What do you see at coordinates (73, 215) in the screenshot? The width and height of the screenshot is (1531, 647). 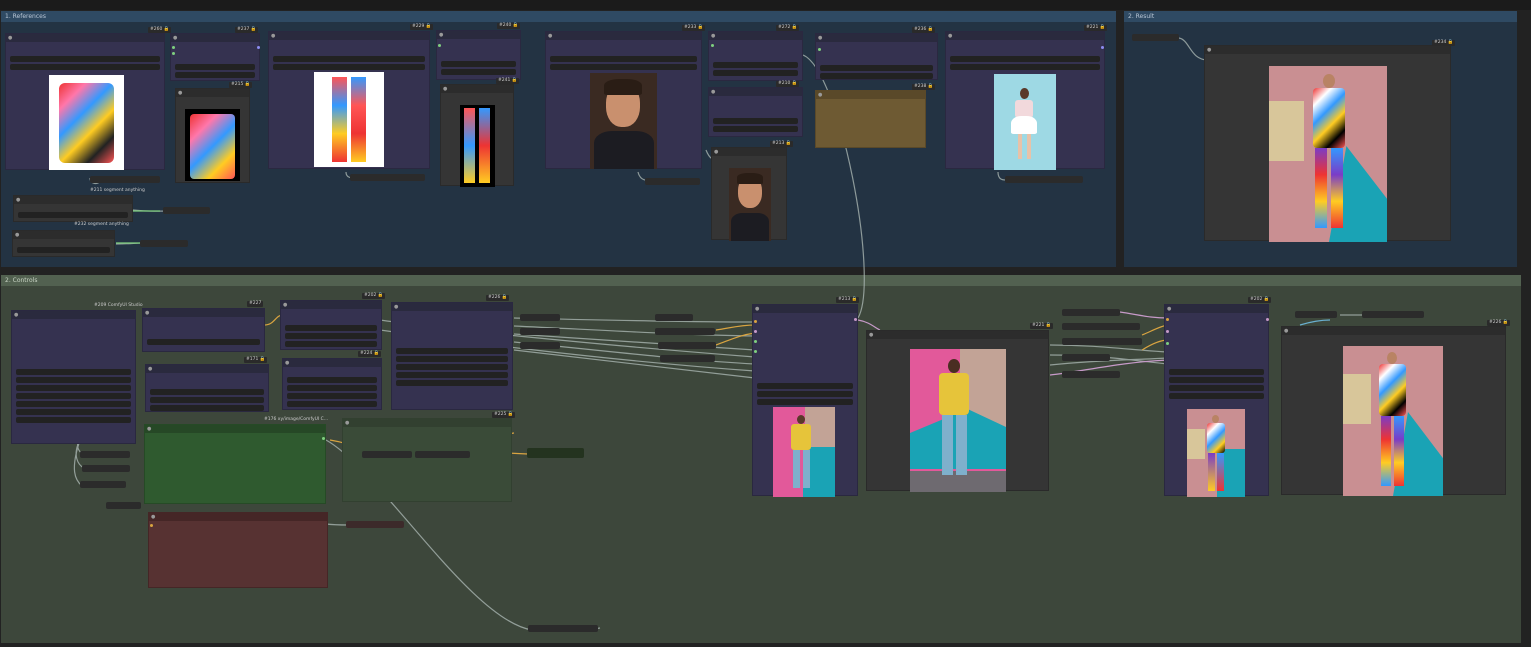 I see `prompt-widget` at bounding box center [73, 215].